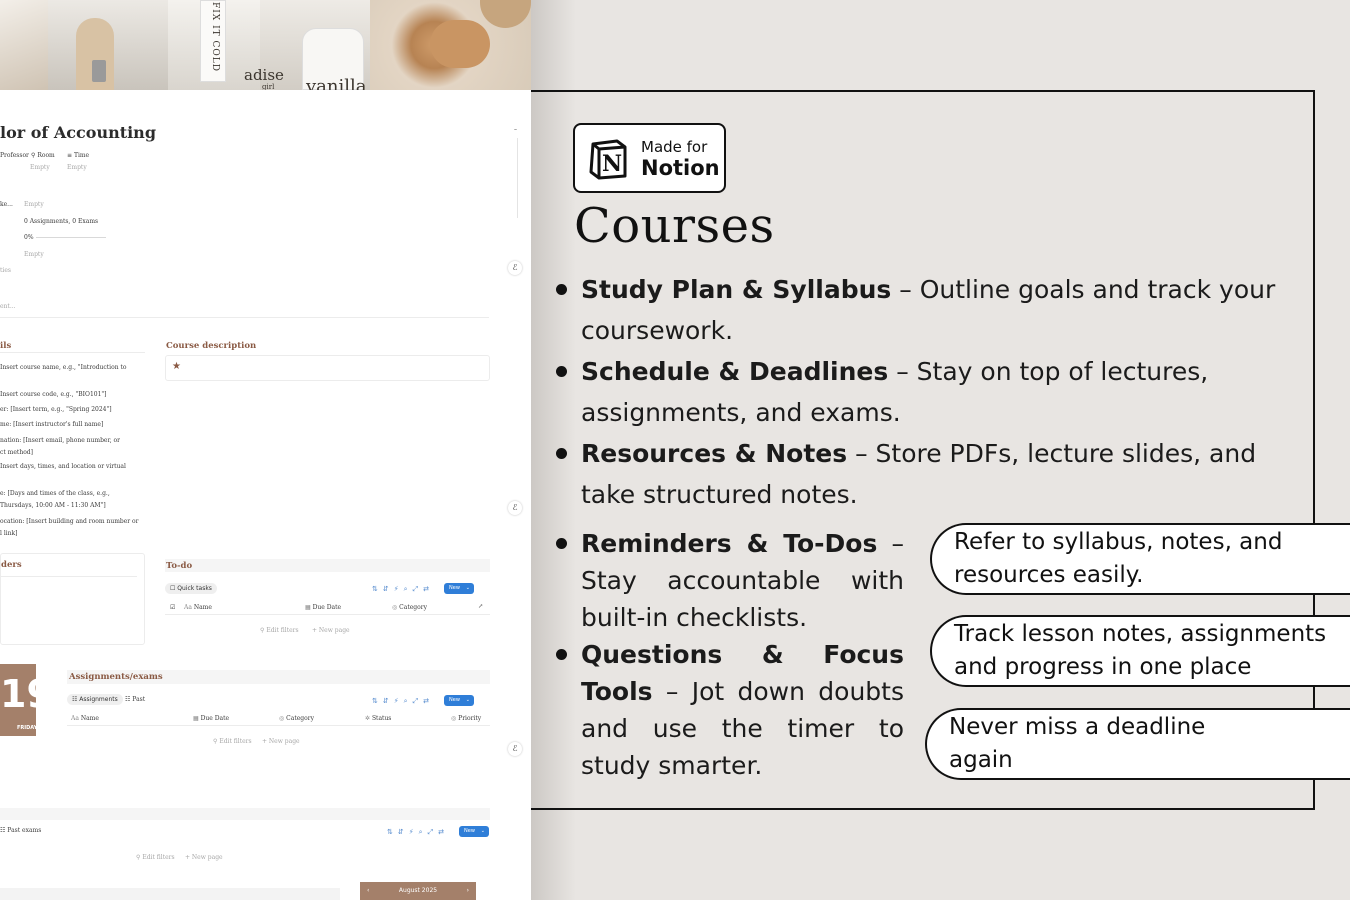 This screenshot has width=1350, height=900. What do you see at coordinates (244, 317) in the screenshot?
I see `divider` at bounding box center [244, 317].